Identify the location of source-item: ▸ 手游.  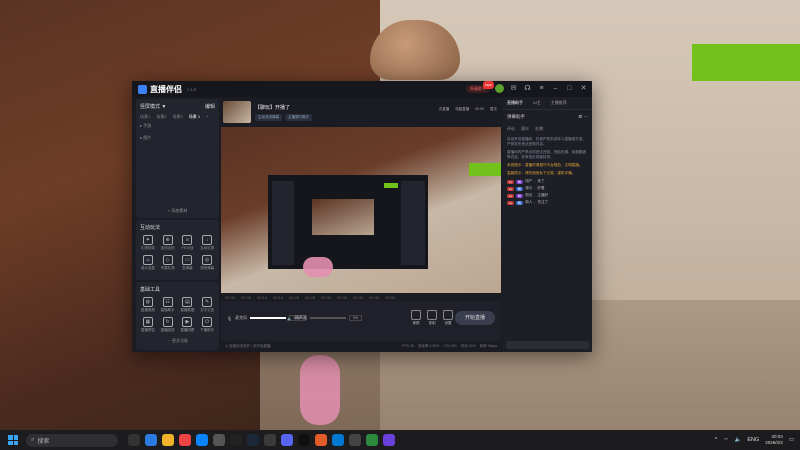
(177, 126).